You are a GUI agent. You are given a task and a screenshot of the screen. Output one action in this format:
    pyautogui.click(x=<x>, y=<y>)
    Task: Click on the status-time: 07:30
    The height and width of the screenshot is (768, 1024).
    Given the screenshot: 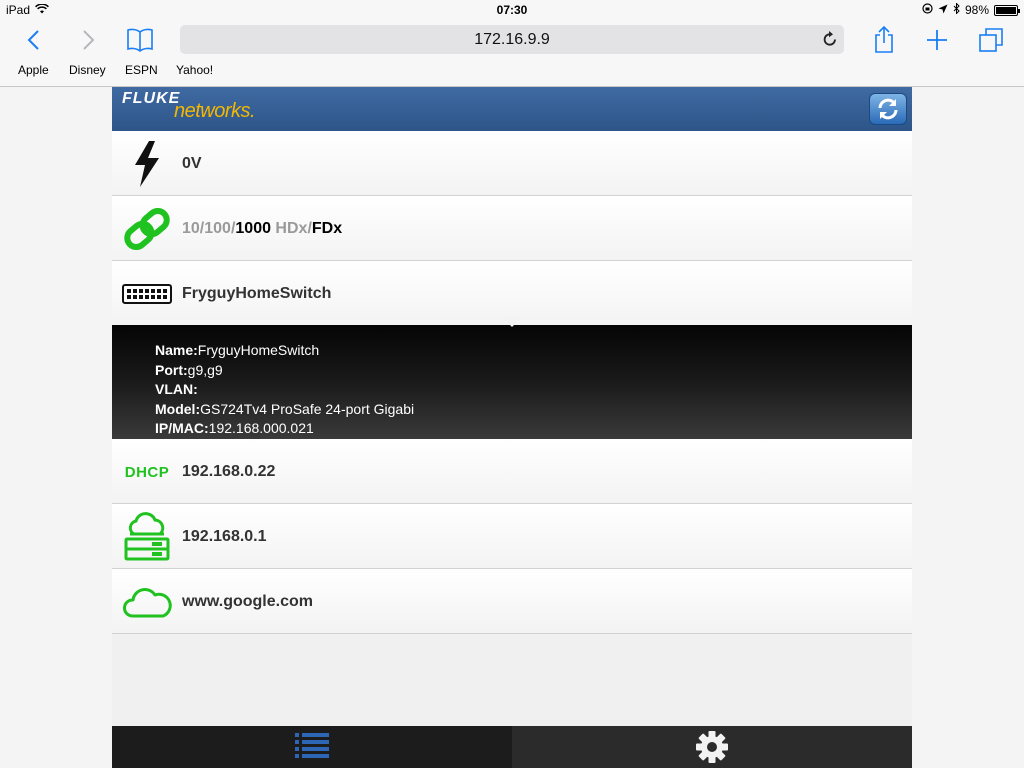 What is the action you would take?
    pyautogui.click(x=512, y=10)
    